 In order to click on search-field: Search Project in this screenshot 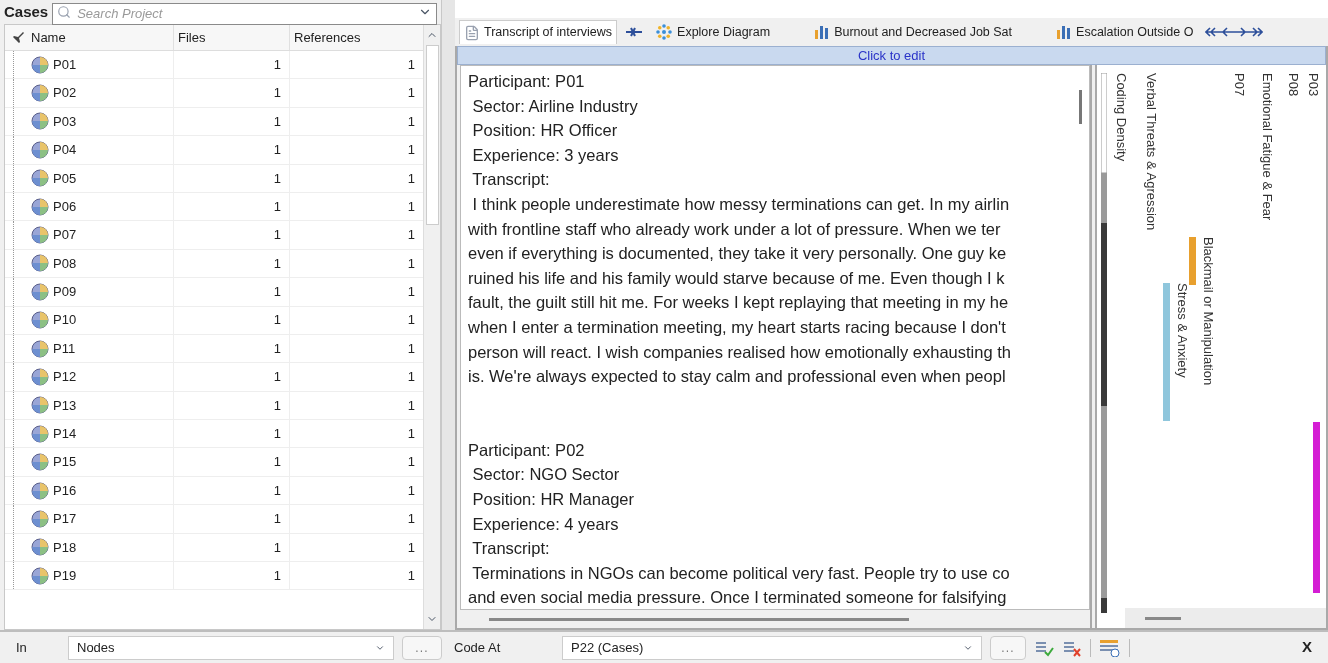, I will do `click(244, 13)`.